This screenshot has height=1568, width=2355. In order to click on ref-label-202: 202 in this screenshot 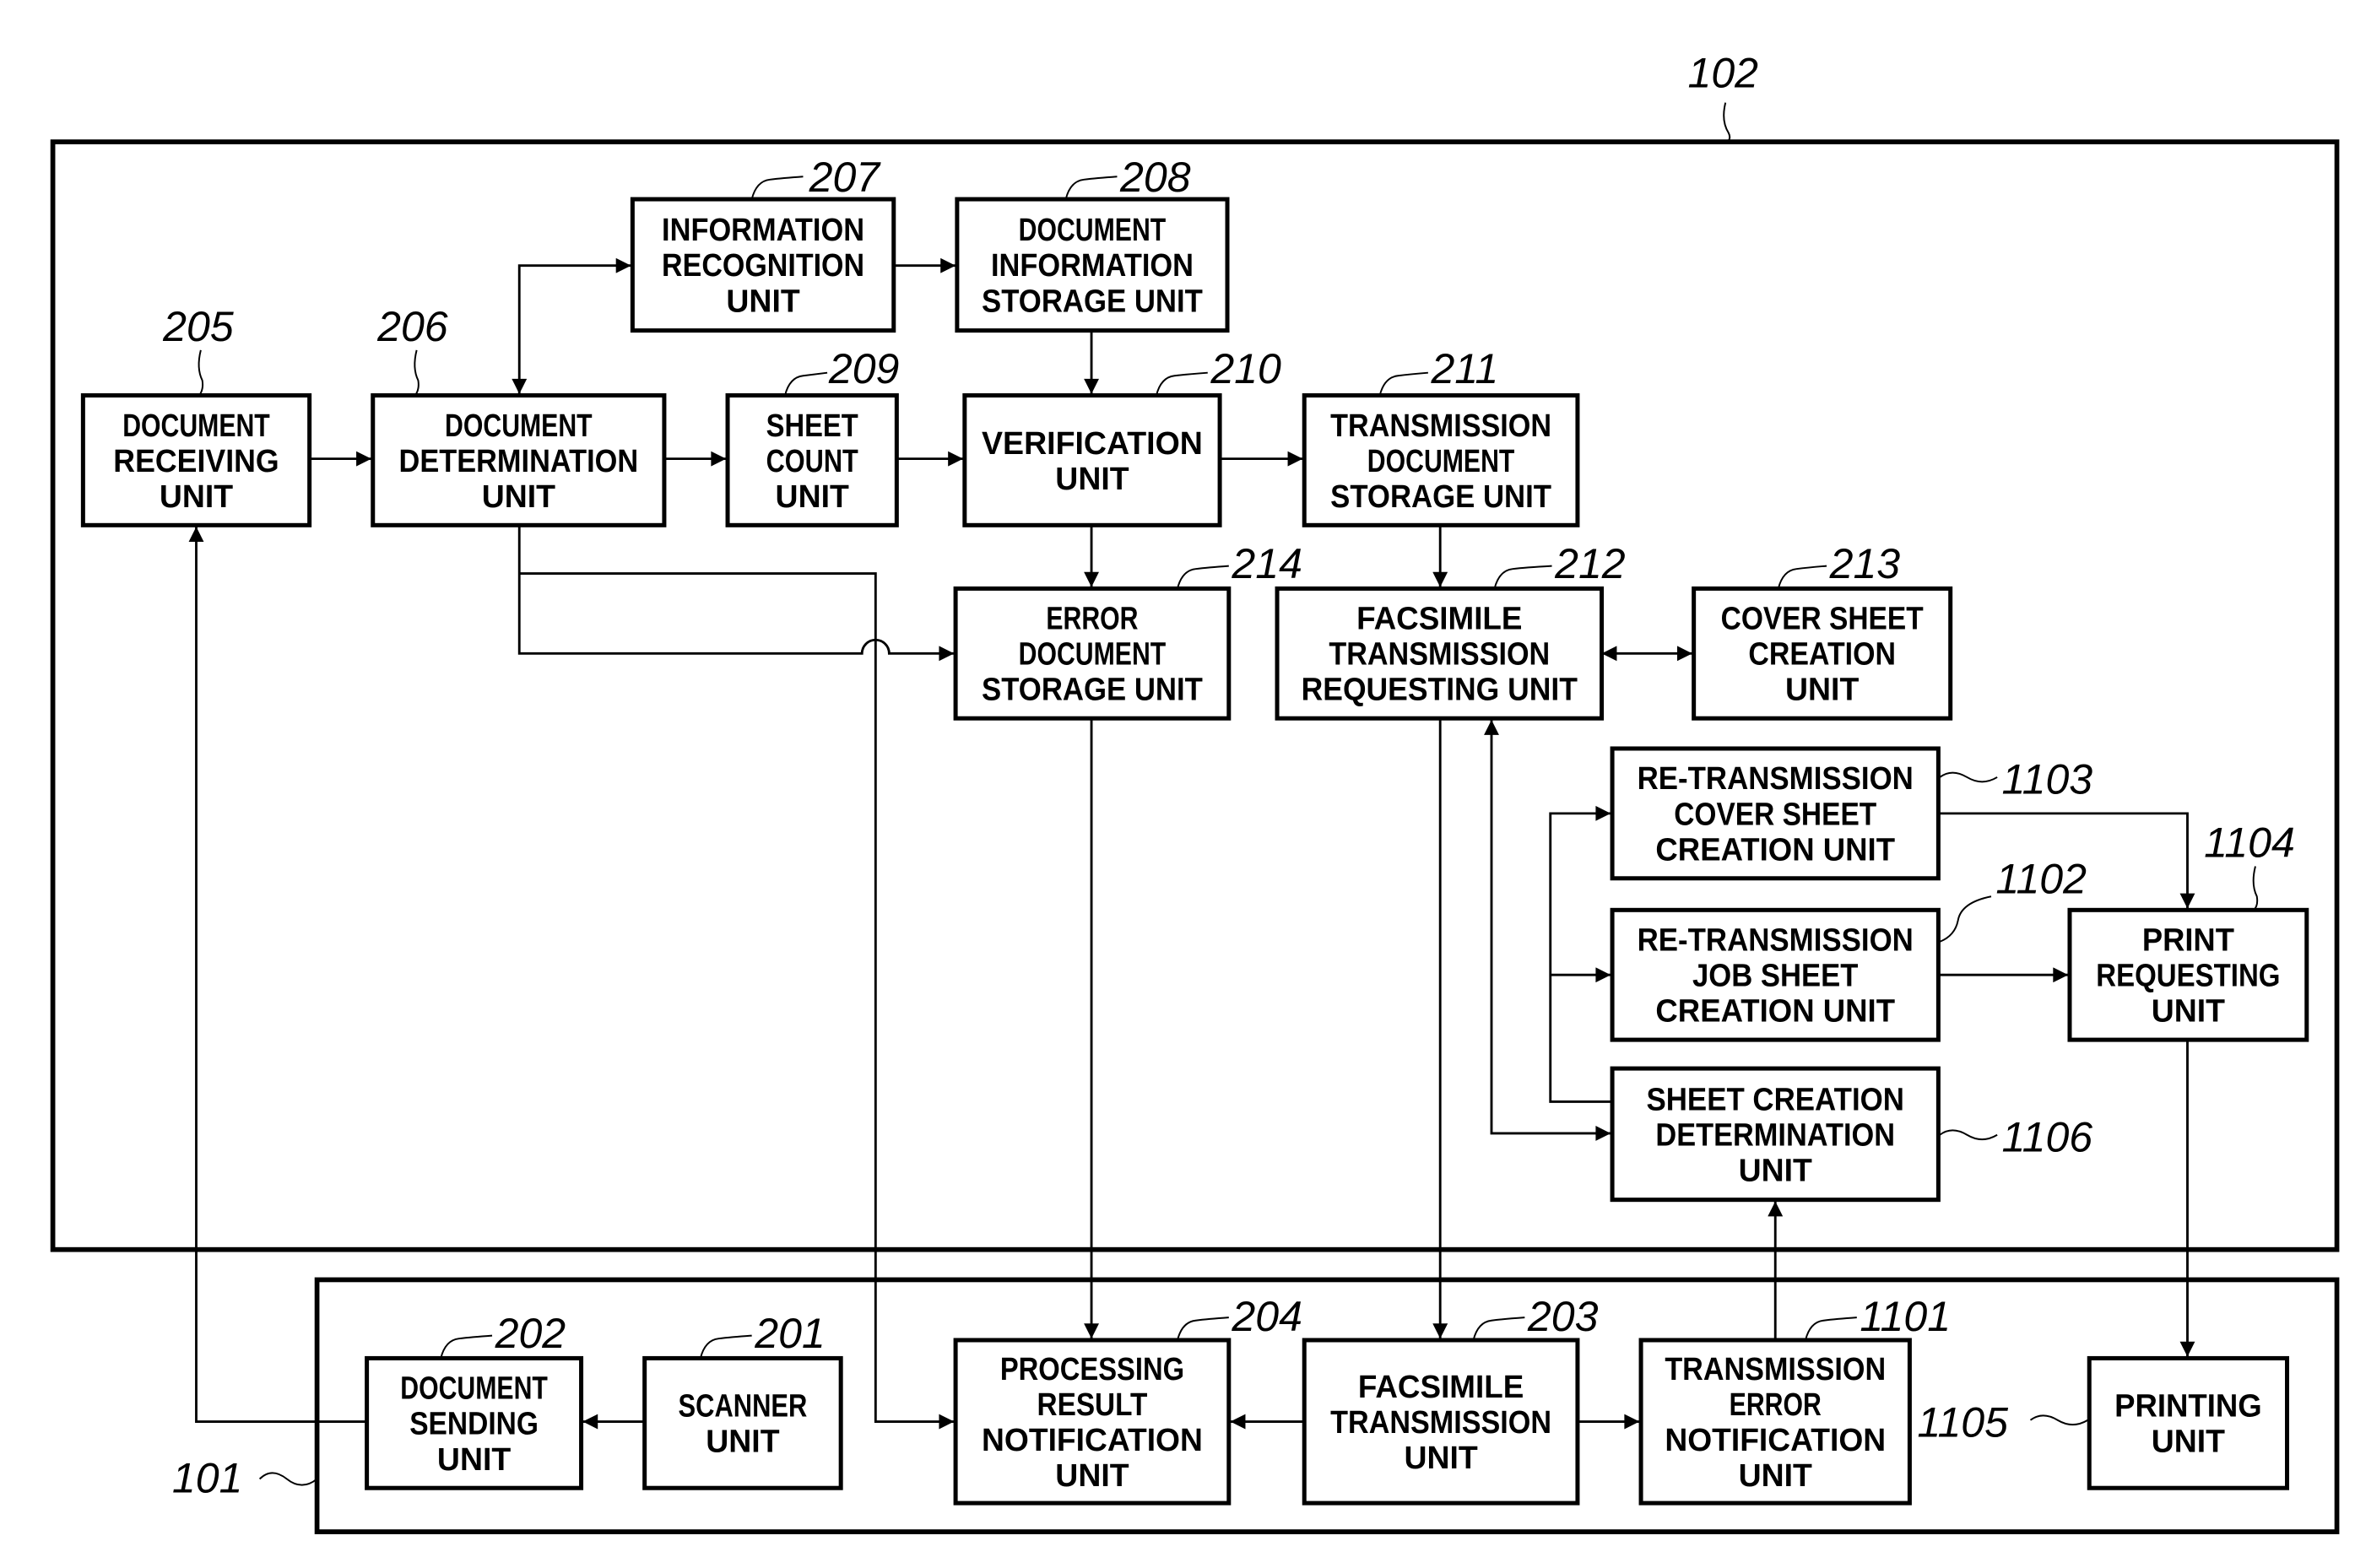, I will do `click(530, 1333)`.